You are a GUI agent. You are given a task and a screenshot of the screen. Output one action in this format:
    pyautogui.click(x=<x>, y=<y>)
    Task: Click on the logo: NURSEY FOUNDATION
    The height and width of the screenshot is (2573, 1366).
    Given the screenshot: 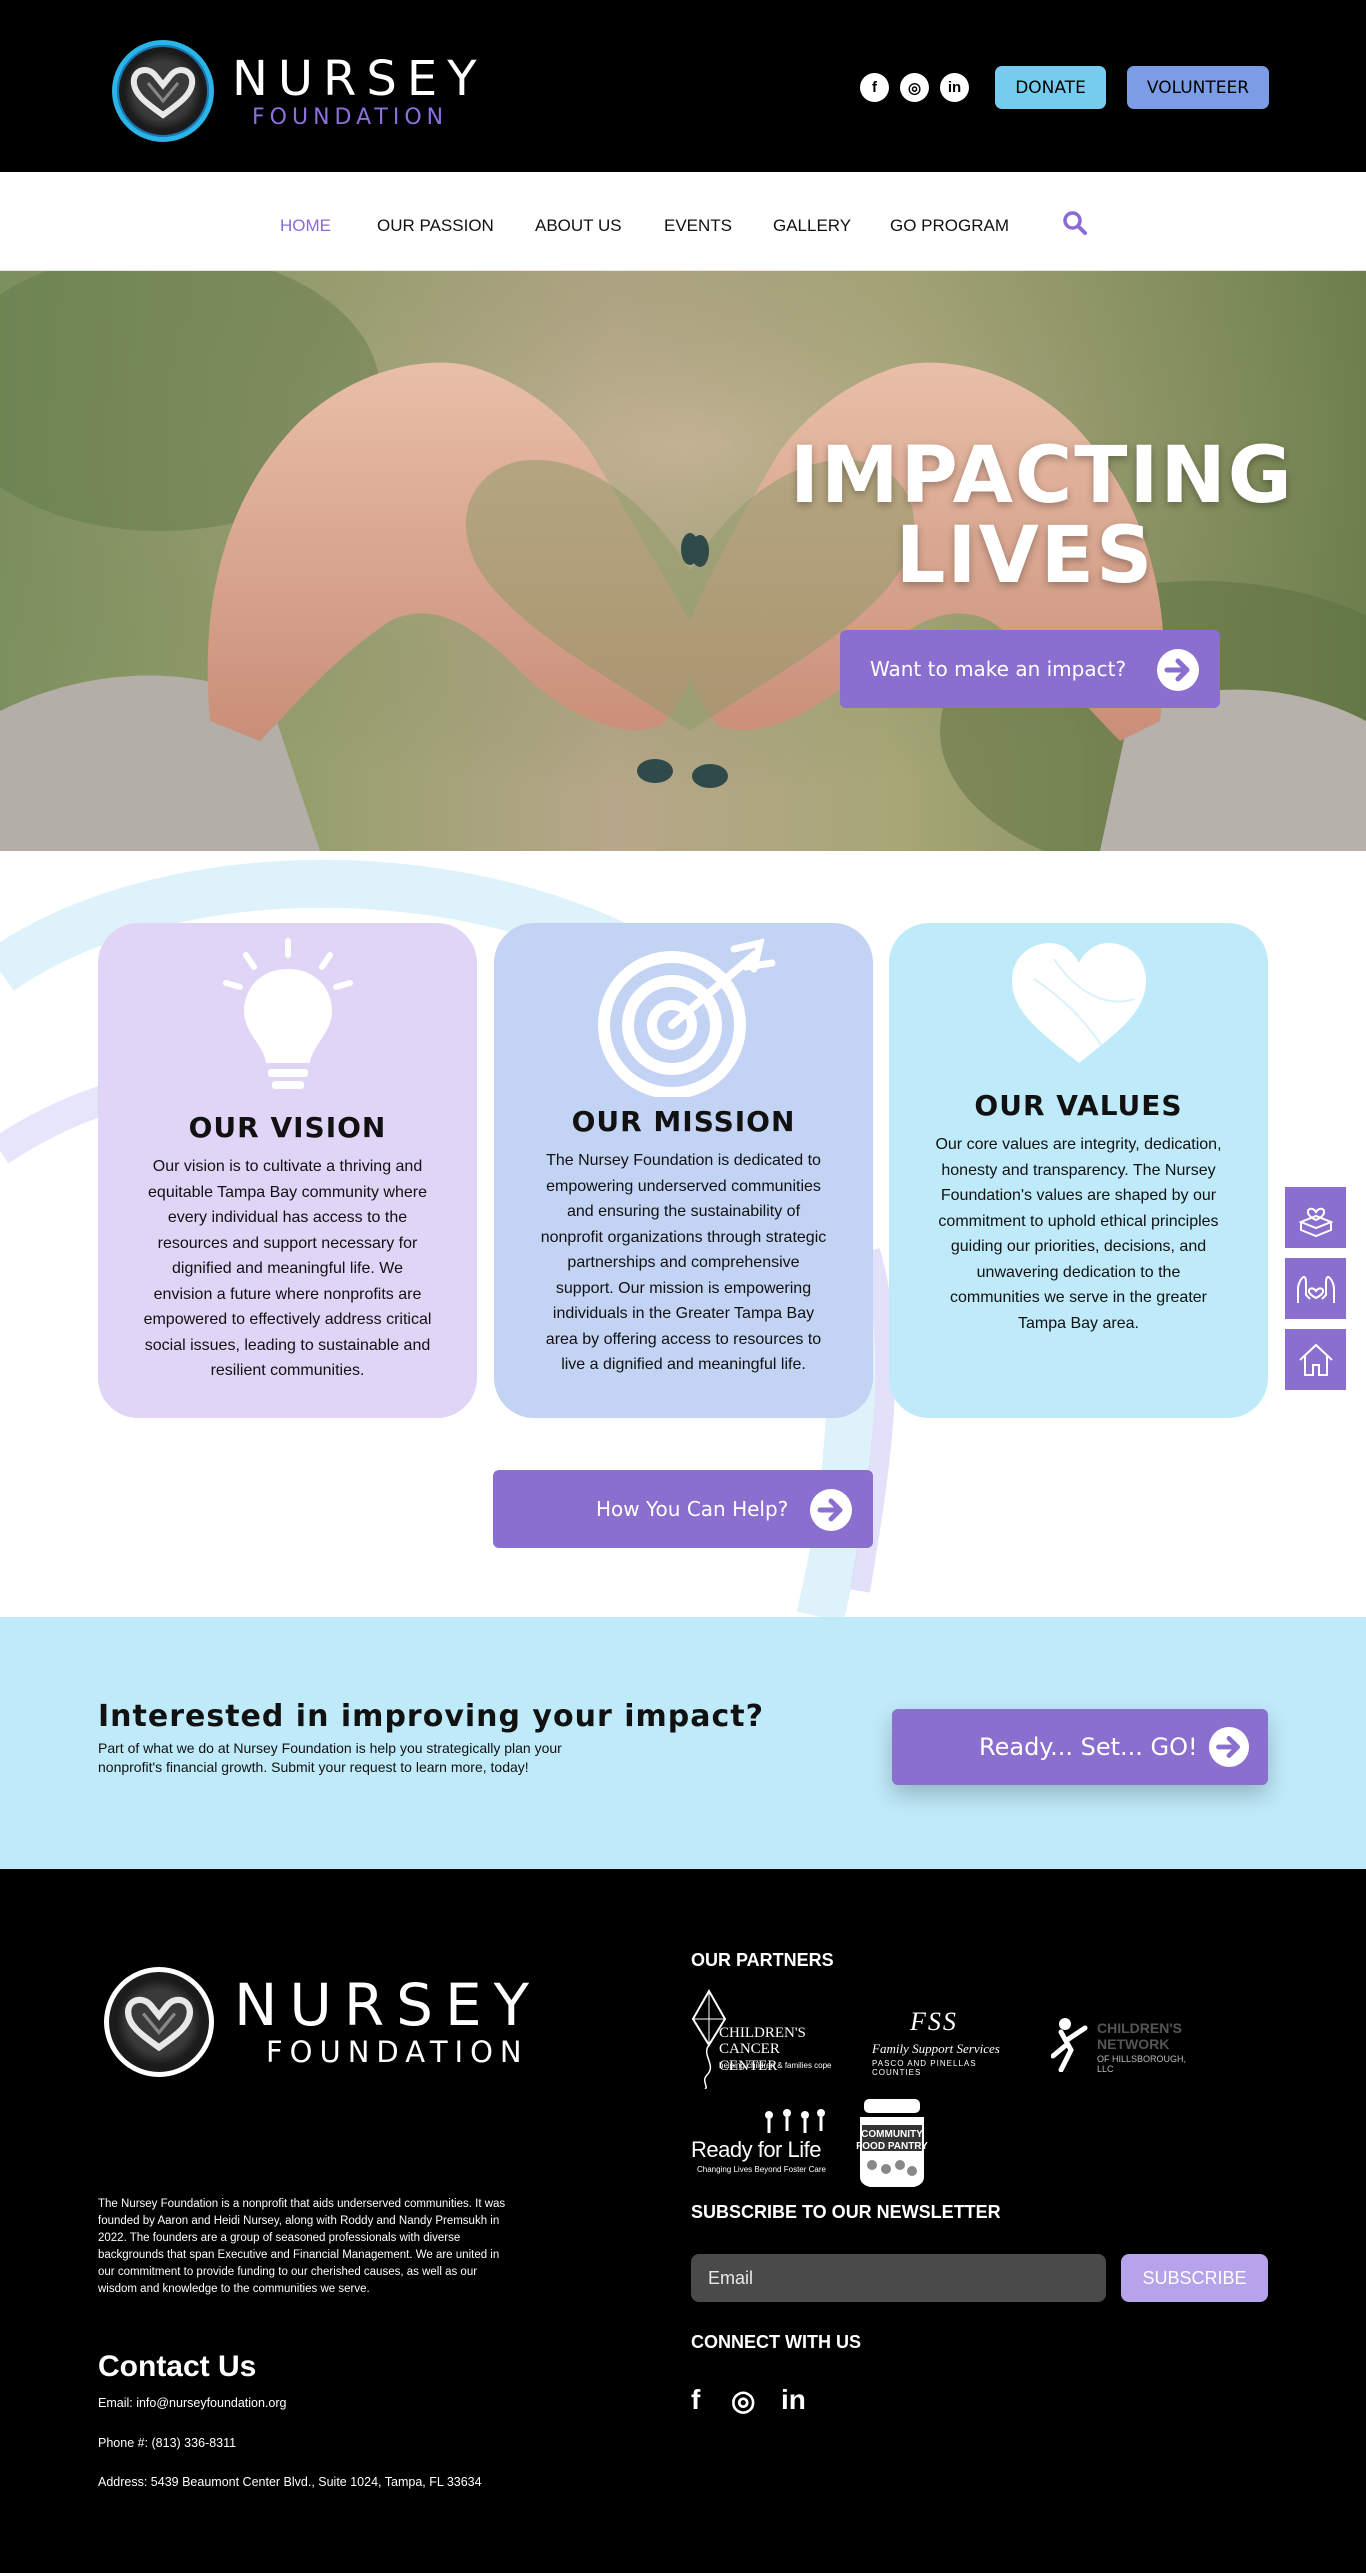 What is the action you would take?
    pyautogui.click(x=299, y=91)
    